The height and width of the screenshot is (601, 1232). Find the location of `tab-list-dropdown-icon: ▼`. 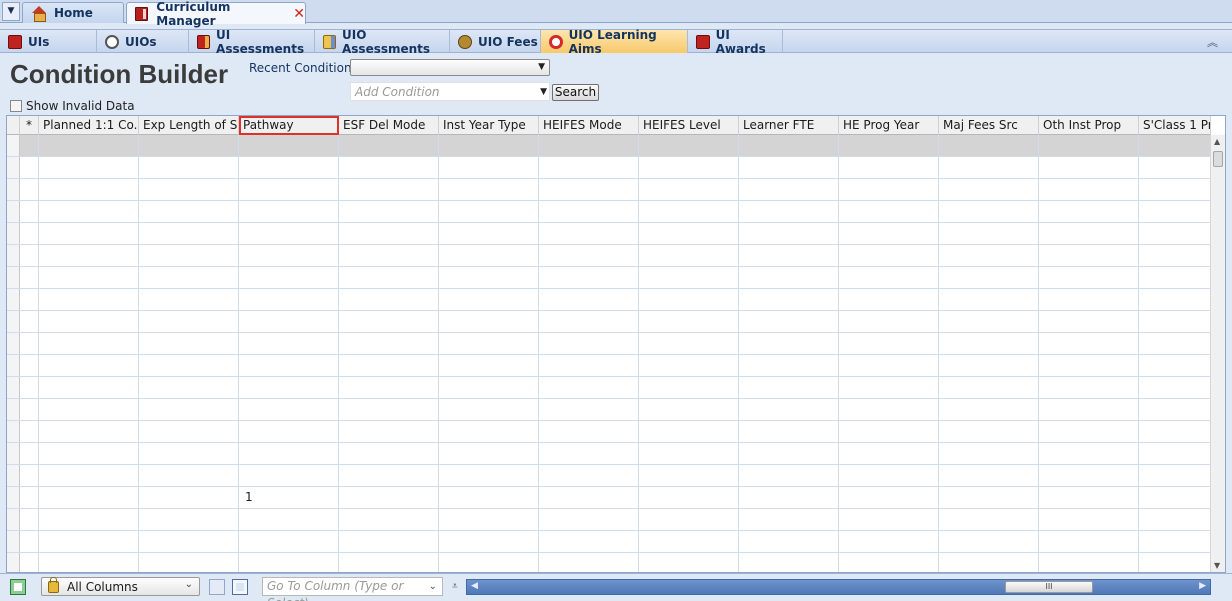

tab-list-dropdown-icon: ▼ is located at coordinates (11, 11).